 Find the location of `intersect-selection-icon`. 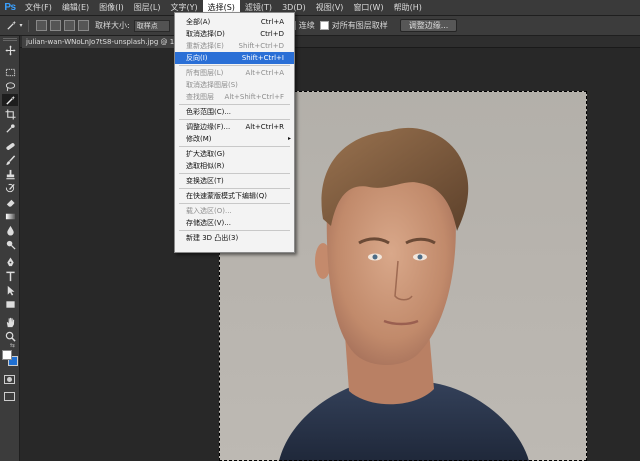

intersect-selection-icon is located at coordinates (83, 25).